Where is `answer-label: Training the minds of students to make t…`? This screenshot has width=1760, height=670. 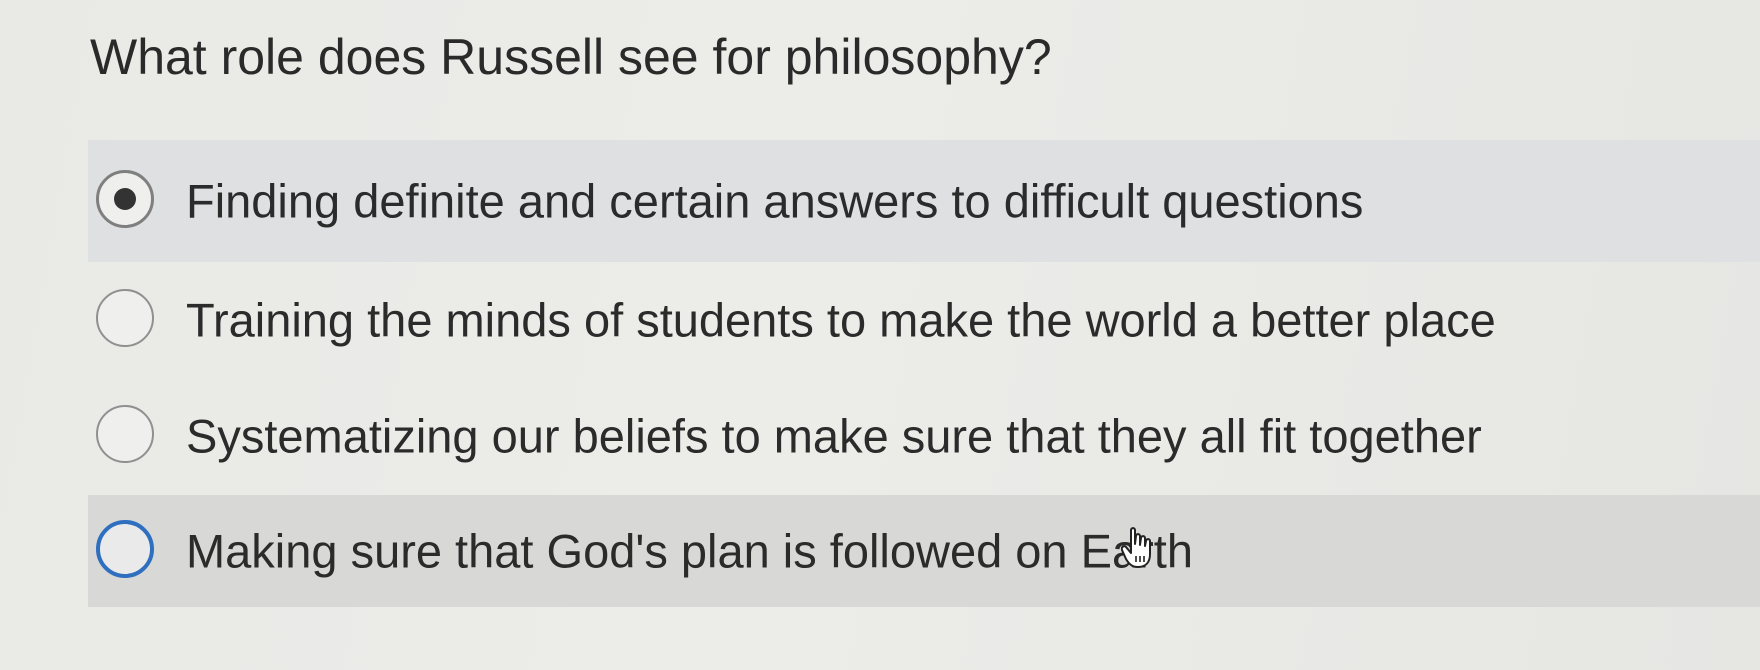
answer-label: Training the minds of students to make t… is located at coordinates (841, 320).